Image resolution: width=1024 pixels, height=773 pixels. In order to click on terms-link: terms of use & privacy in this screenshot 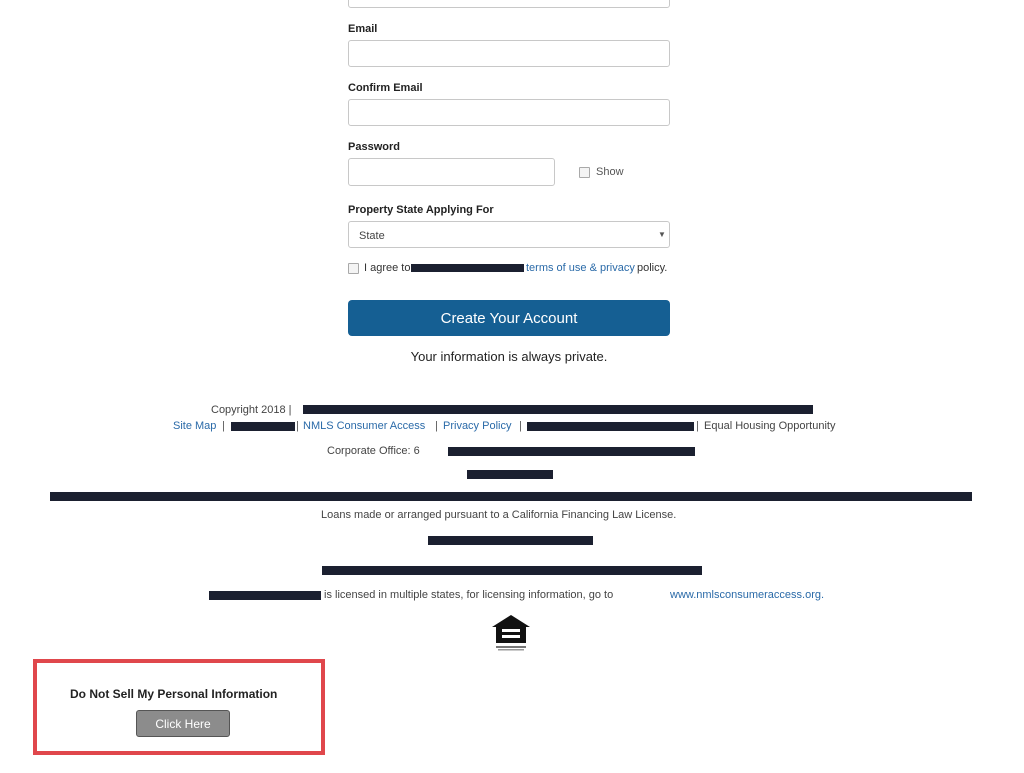, I will do `click(580, 268)`.